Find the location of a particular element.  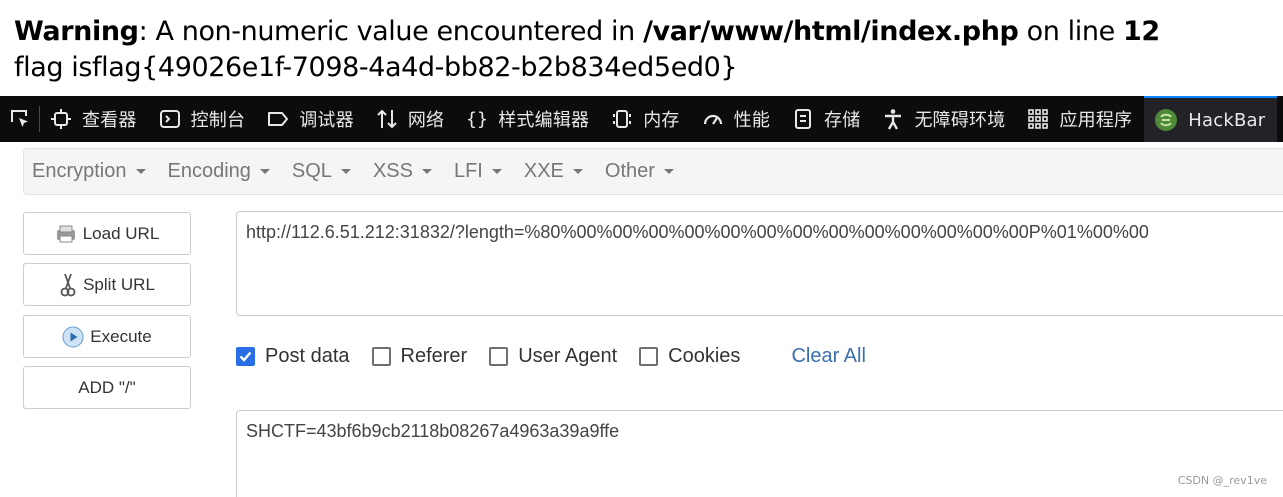

load-url-button: Load URL is located at coordinates (107, 233).